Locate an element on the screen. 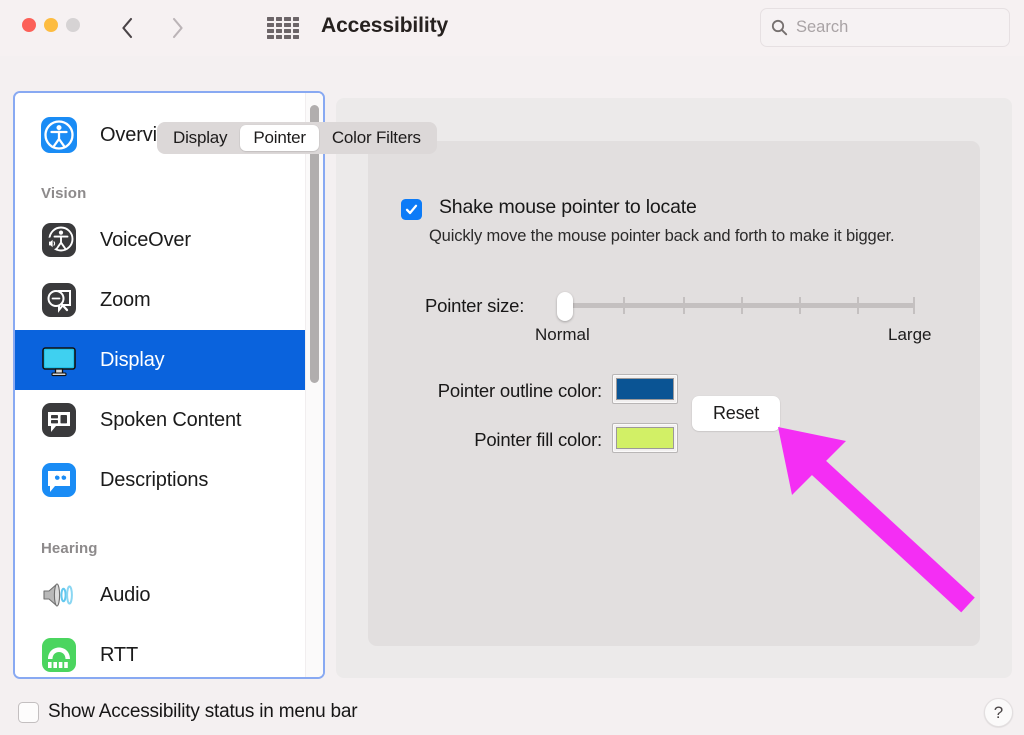 This screenshot has width=1024, height=735. rtt-phone-icon is located at coordinates (59, 655).